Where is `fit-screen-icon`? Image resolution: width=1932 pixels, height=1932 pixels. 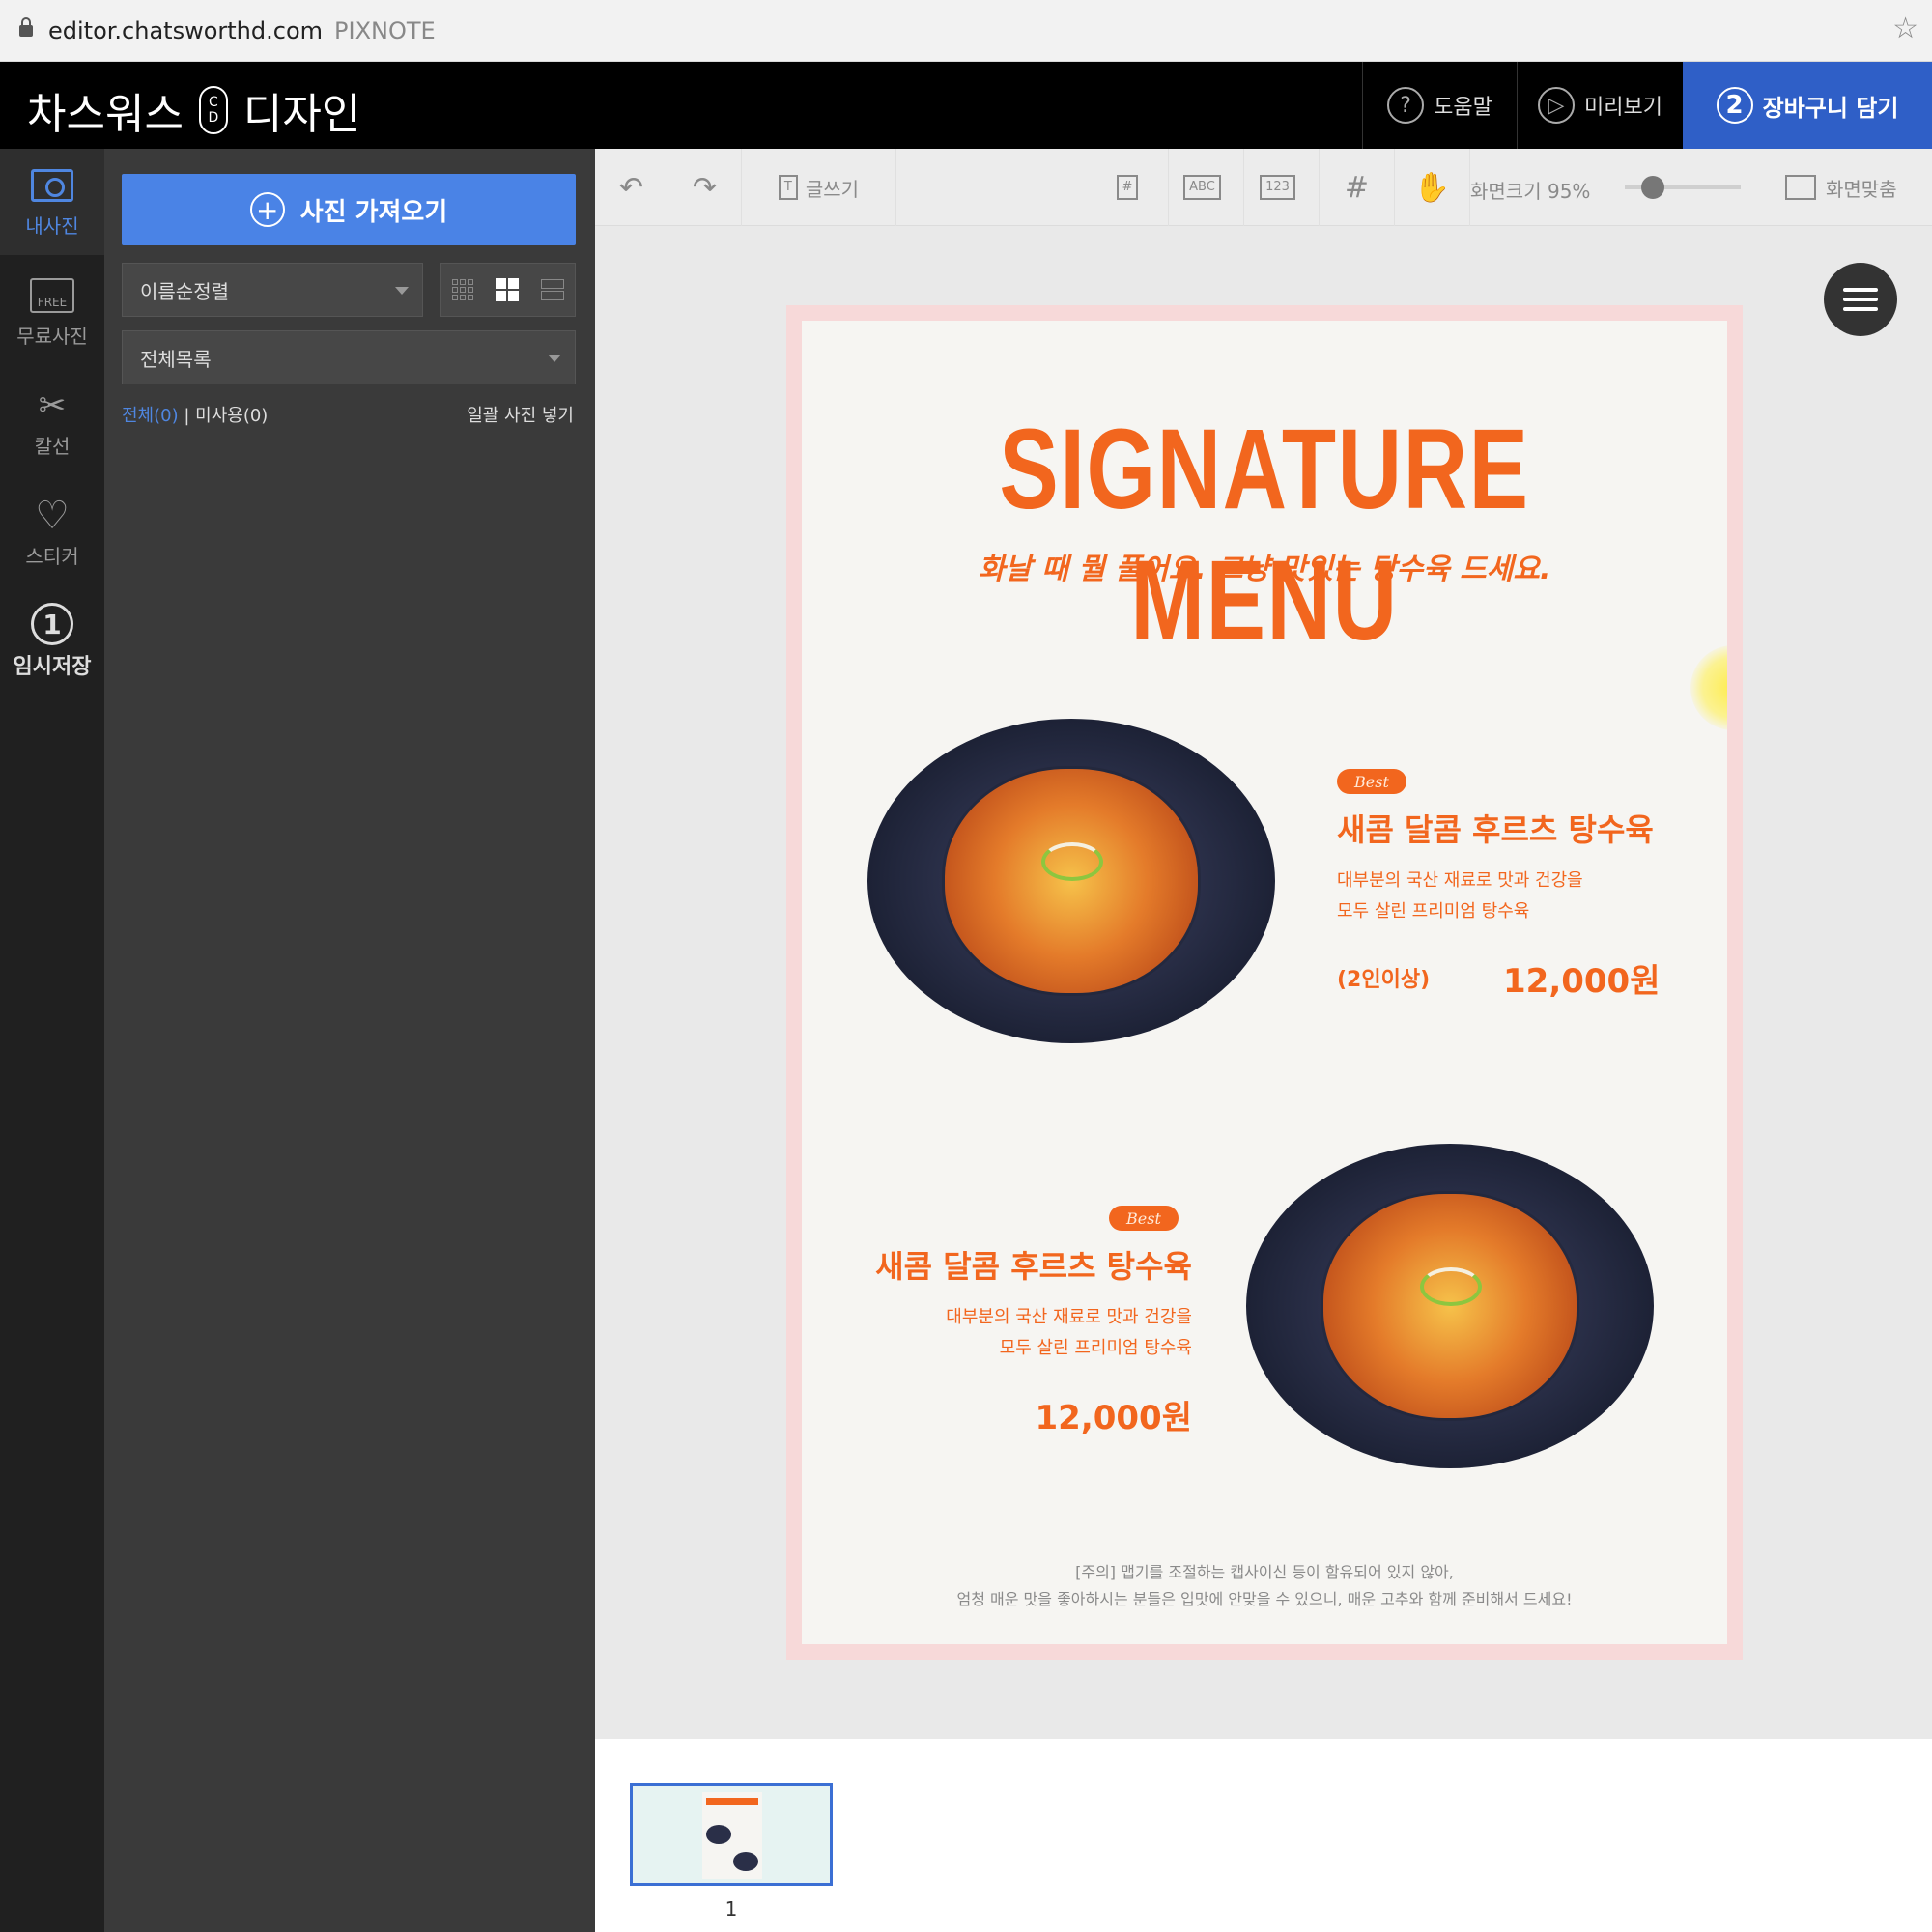
fit-screen-icon is located at coordinates (1800, 187).